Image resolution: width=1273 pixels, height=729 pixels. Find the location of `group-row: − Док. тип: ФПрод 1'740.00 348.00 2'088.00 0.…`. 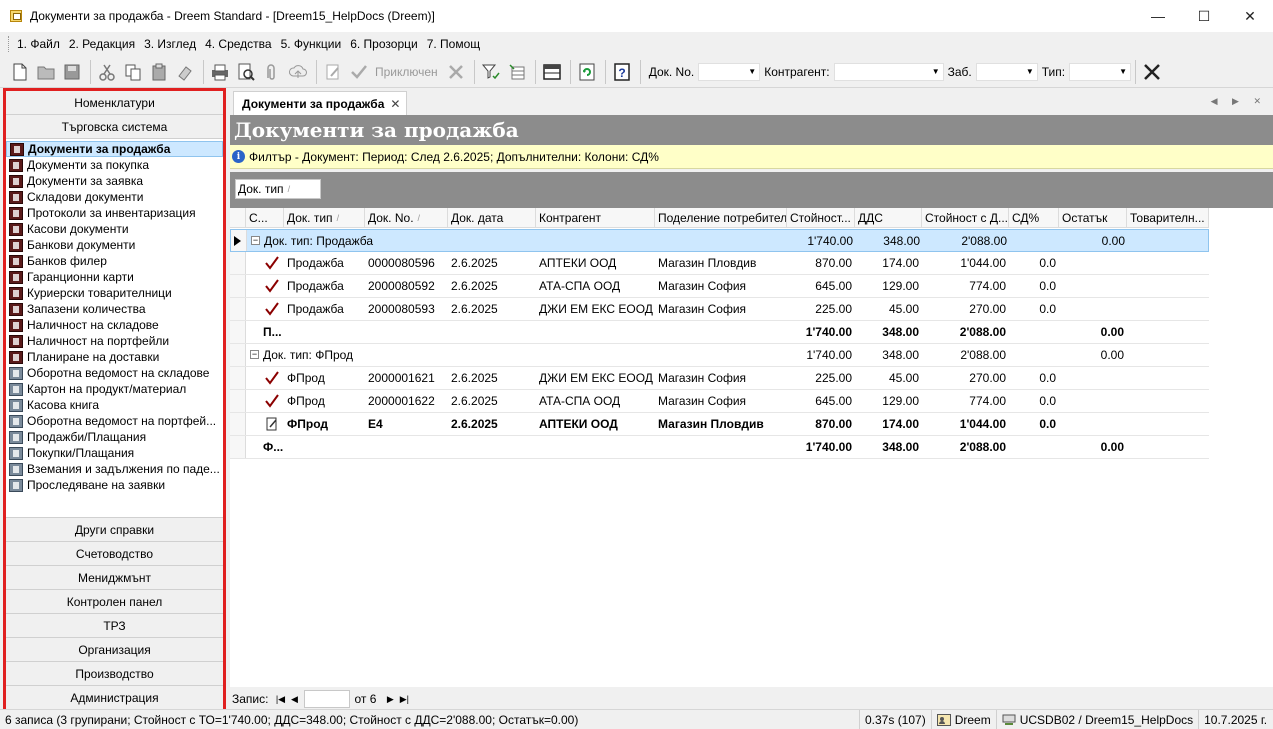

group-row: − Док. тип: ФПрод 1'740.00 348.00 2'088.00 0.… is located at coordinates (719, 355).